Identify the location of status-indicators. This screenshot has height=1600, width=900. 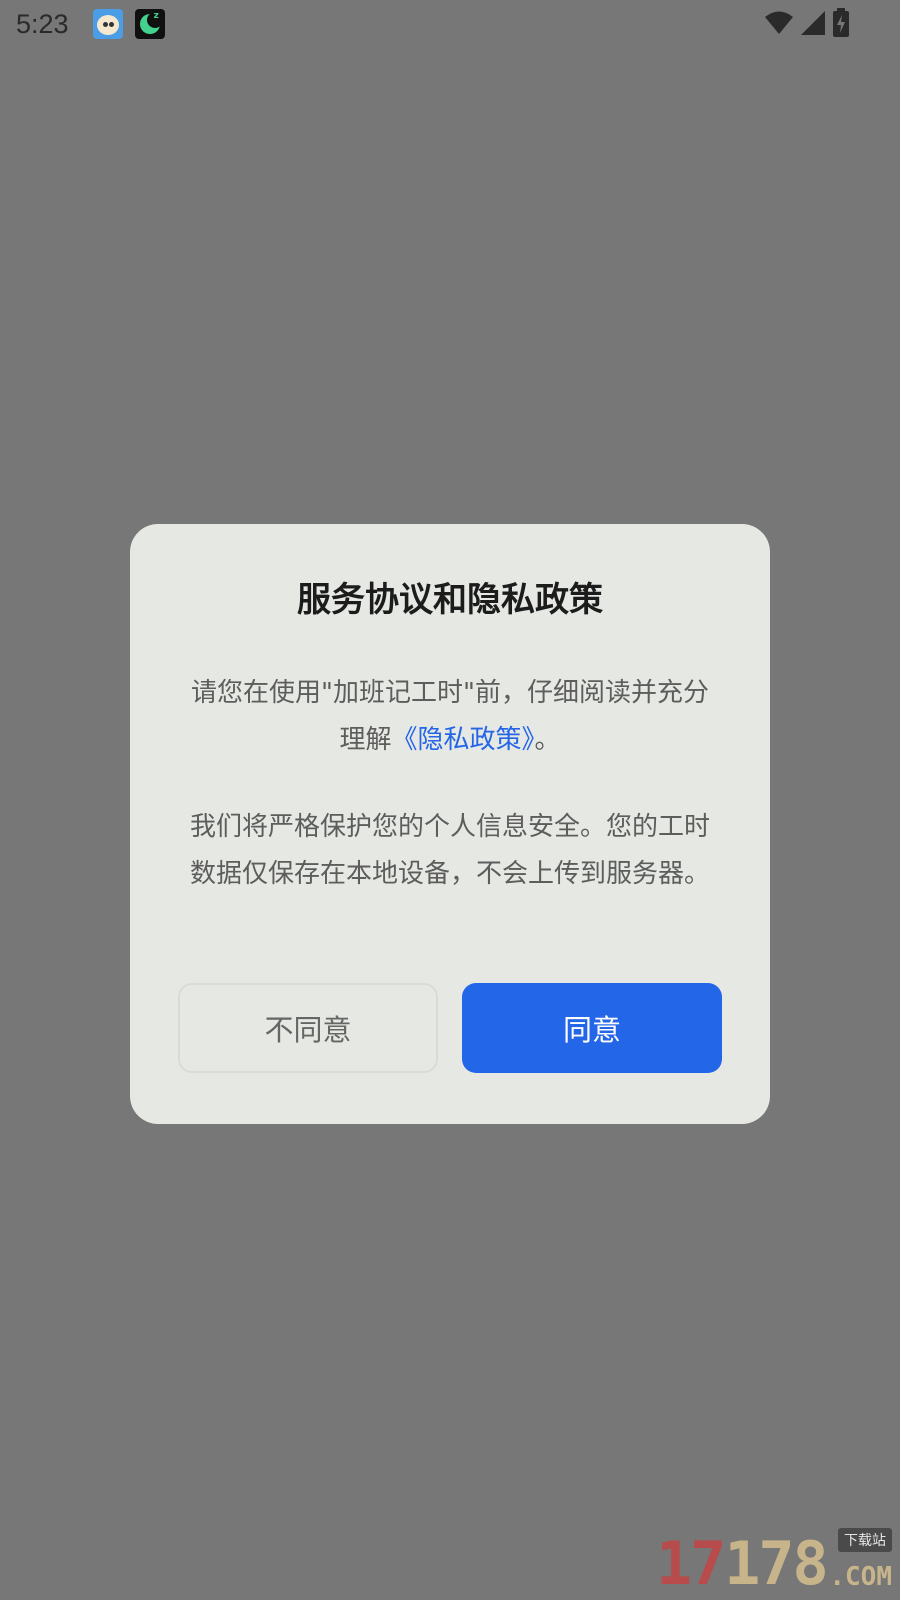
(807, 23).